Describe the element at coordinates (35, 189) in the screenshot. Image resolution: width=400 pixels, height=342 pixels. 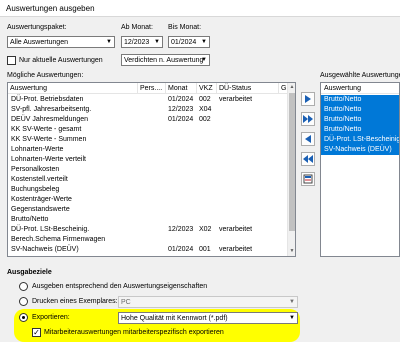
I see `auswertung-cell: Buchungsbeleg` at that location.